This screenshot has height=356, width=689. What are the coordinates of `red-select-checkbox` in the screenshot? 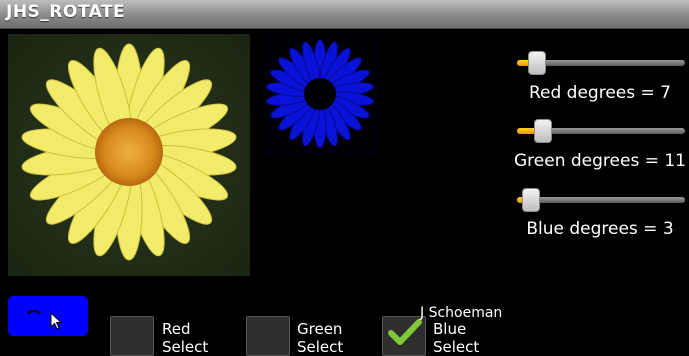 It's located at (132, 336).